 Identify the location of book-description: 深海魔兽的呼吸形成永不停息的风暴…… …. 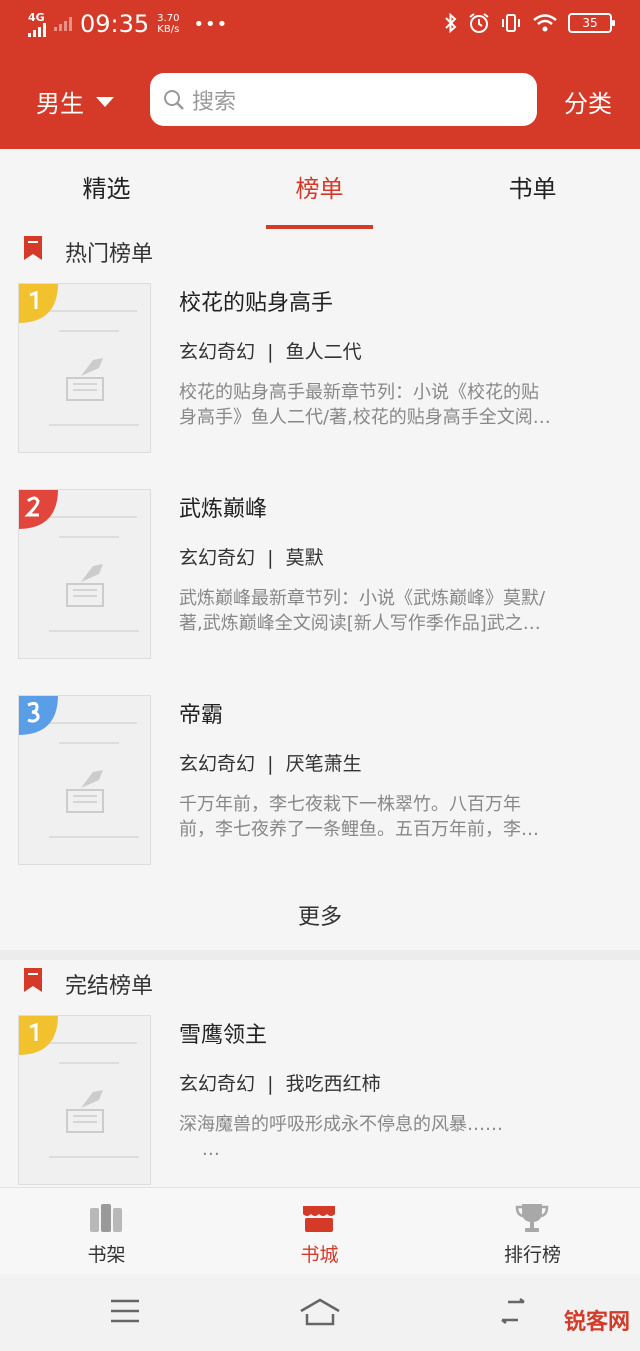
(341, 1137).